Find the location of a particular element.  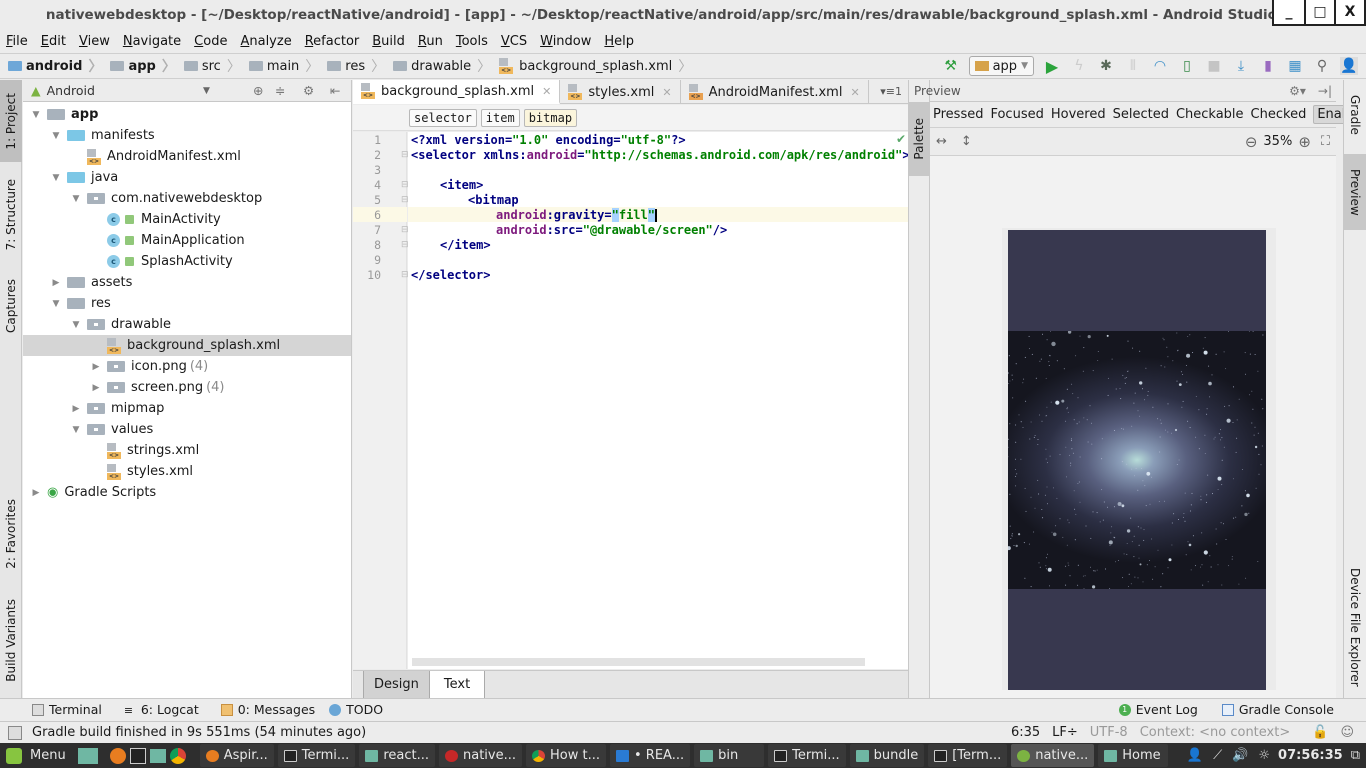

menu-help: Help is located at coordinates (619, 41).